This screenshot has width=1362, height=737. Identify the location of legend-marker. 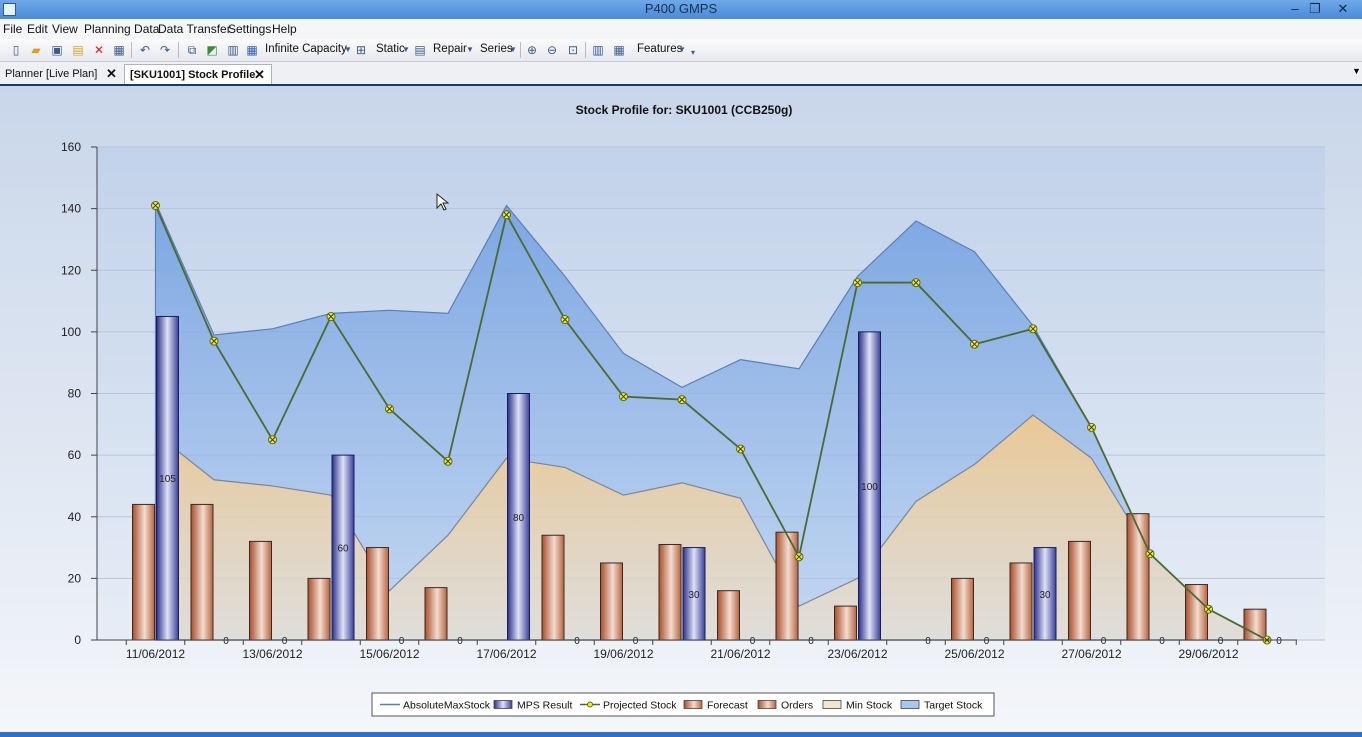
(590, 704).